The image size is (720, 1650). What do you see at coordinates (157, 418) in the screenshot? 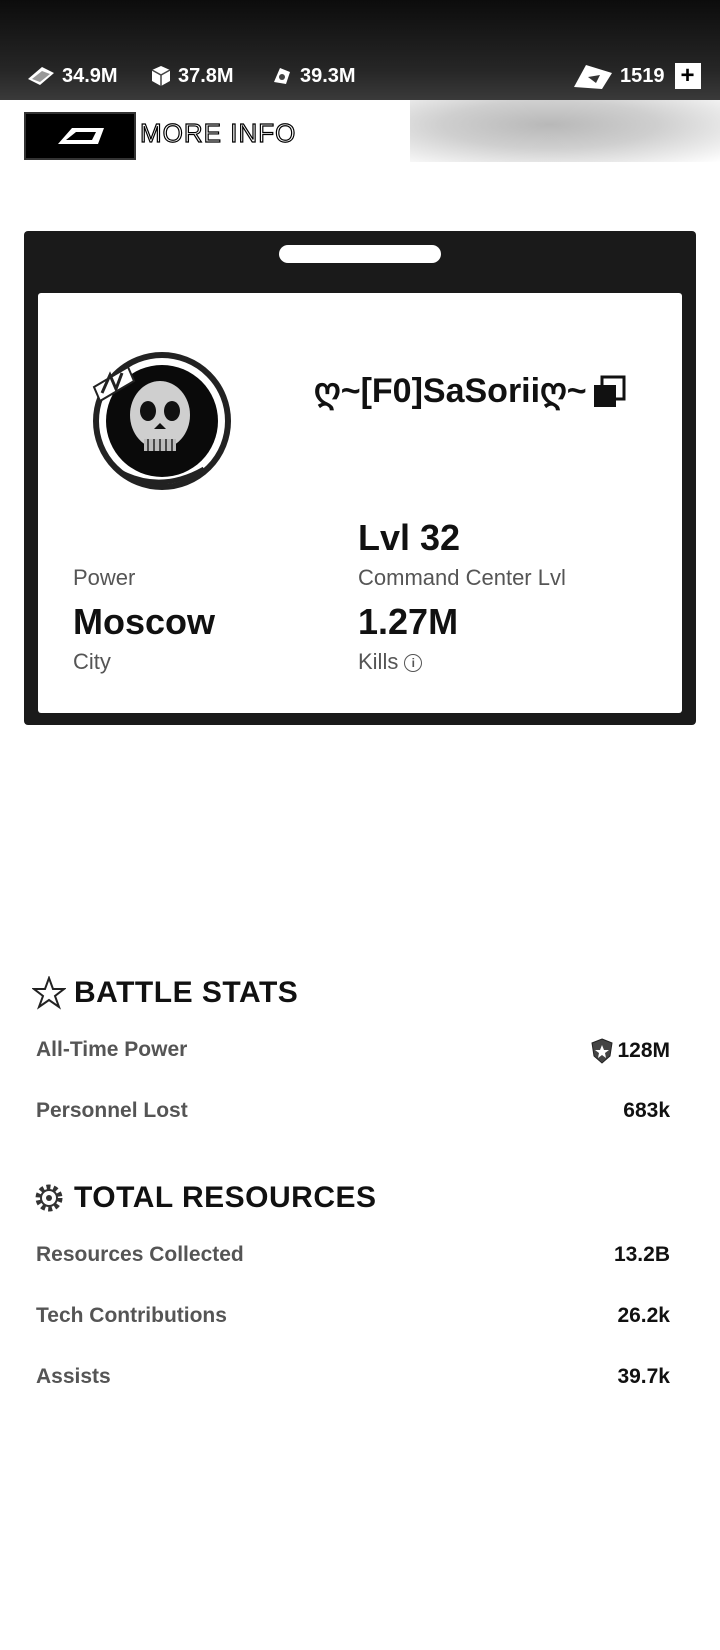
I see `skull-emblem-icon` at bounding box center [157, 418].